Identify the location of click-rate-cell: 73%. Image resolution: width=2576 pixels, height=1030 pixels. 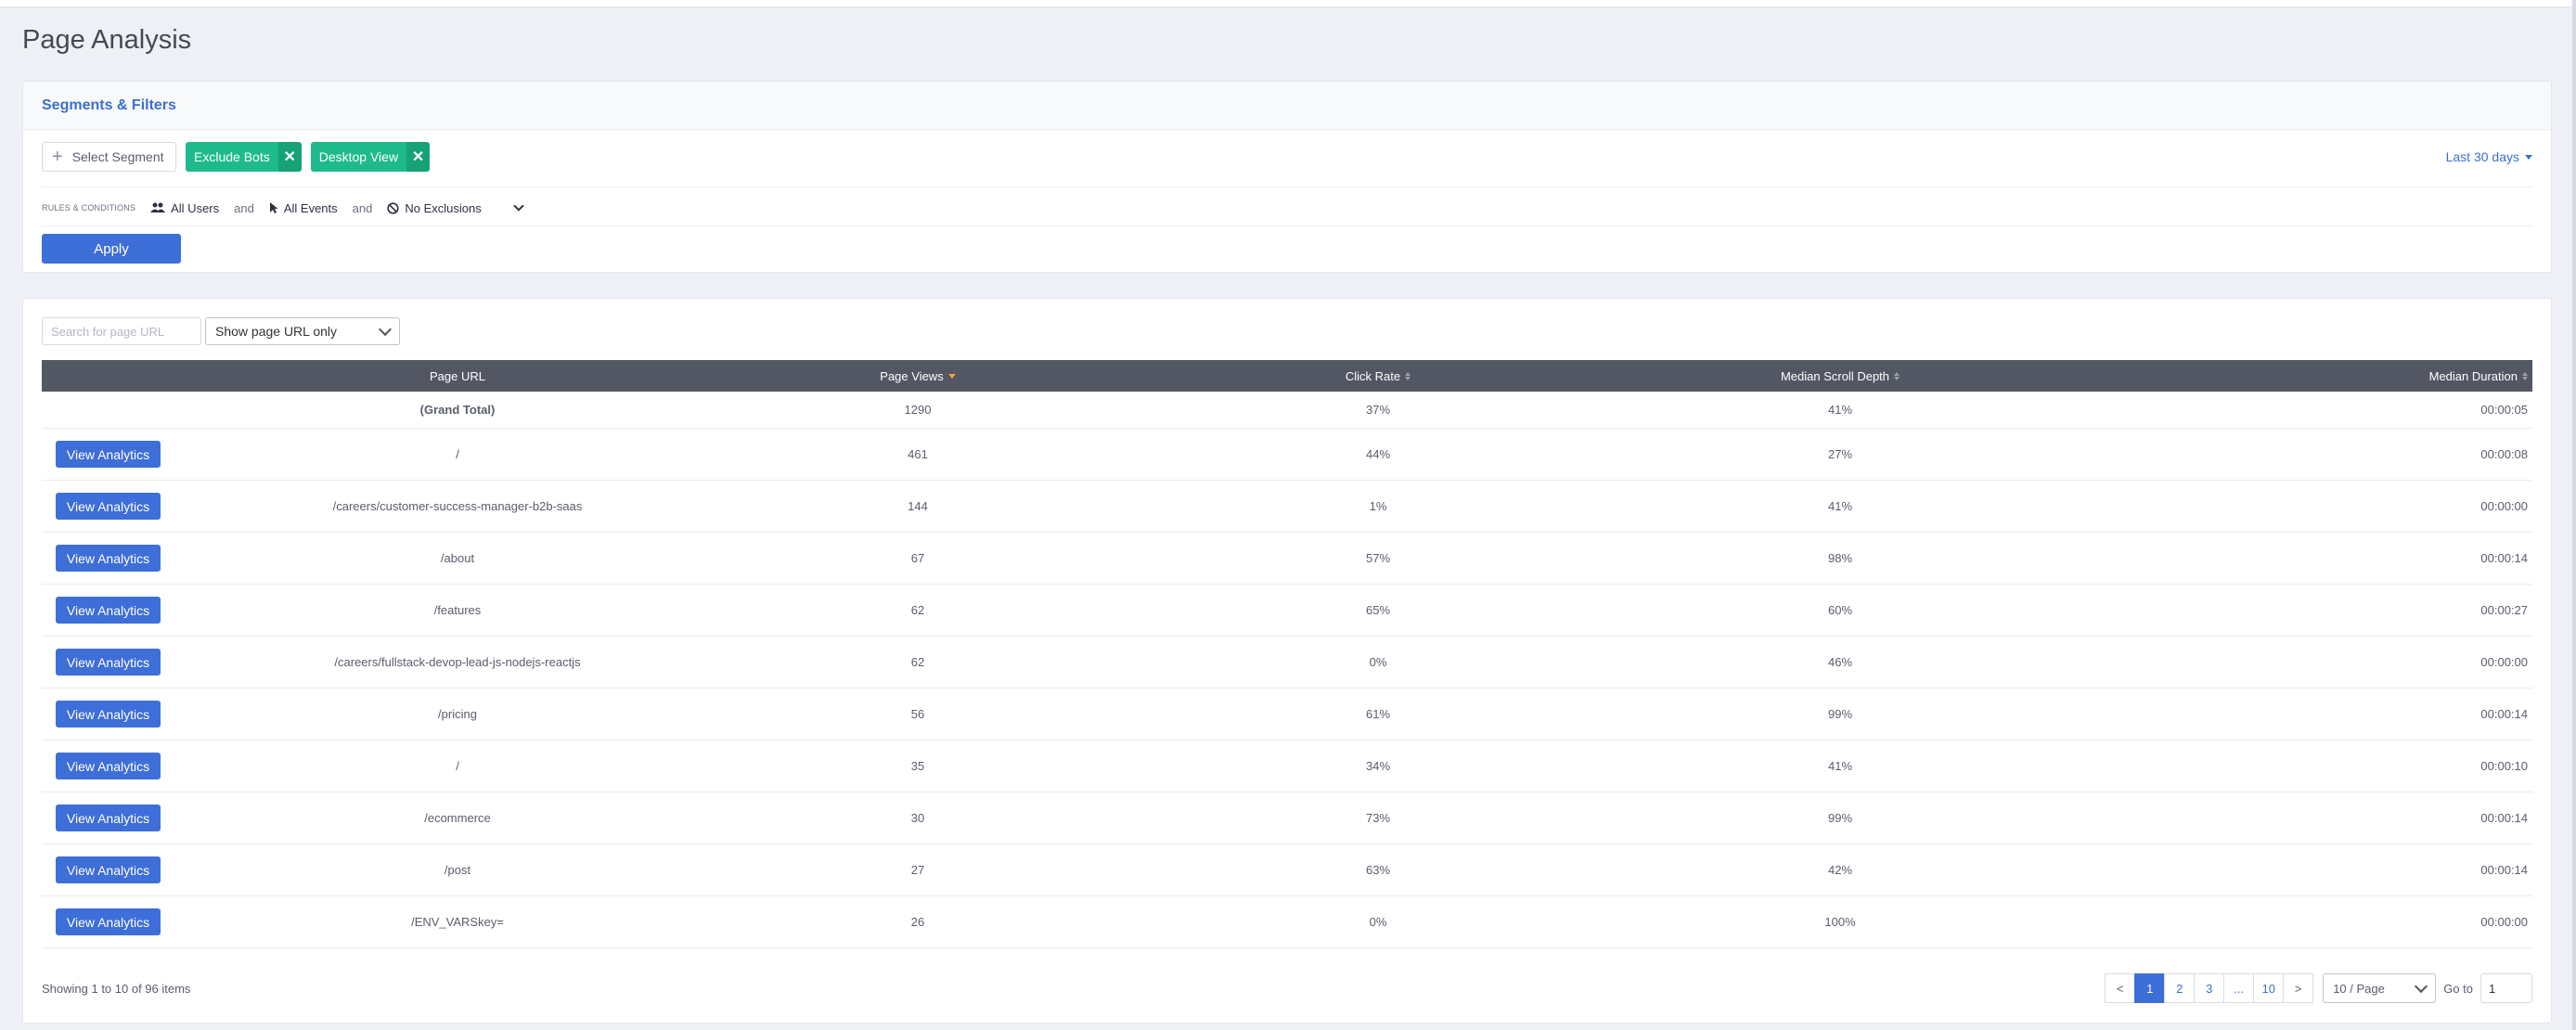
(1378, 818).